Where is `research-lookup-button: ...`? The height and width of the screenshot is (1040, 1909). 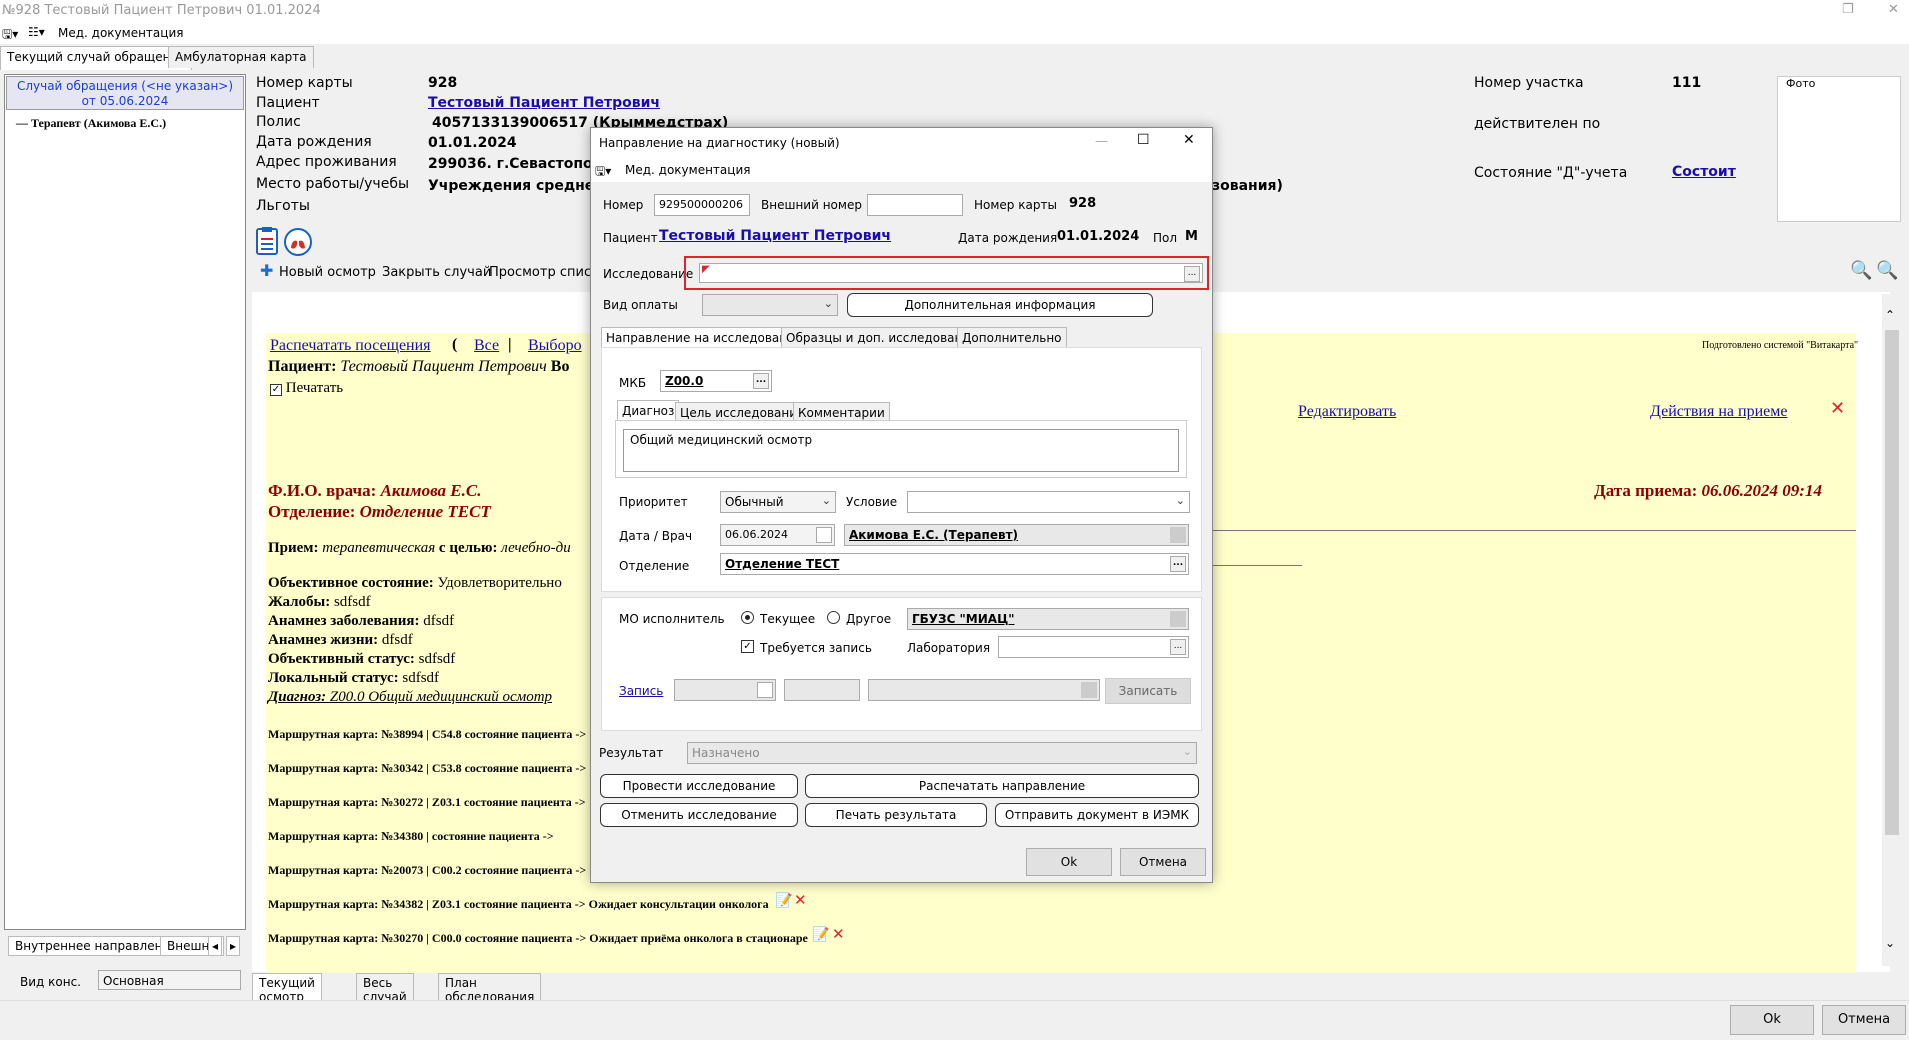 research-lookup-button: ... is located at coordinates (1192, 274).